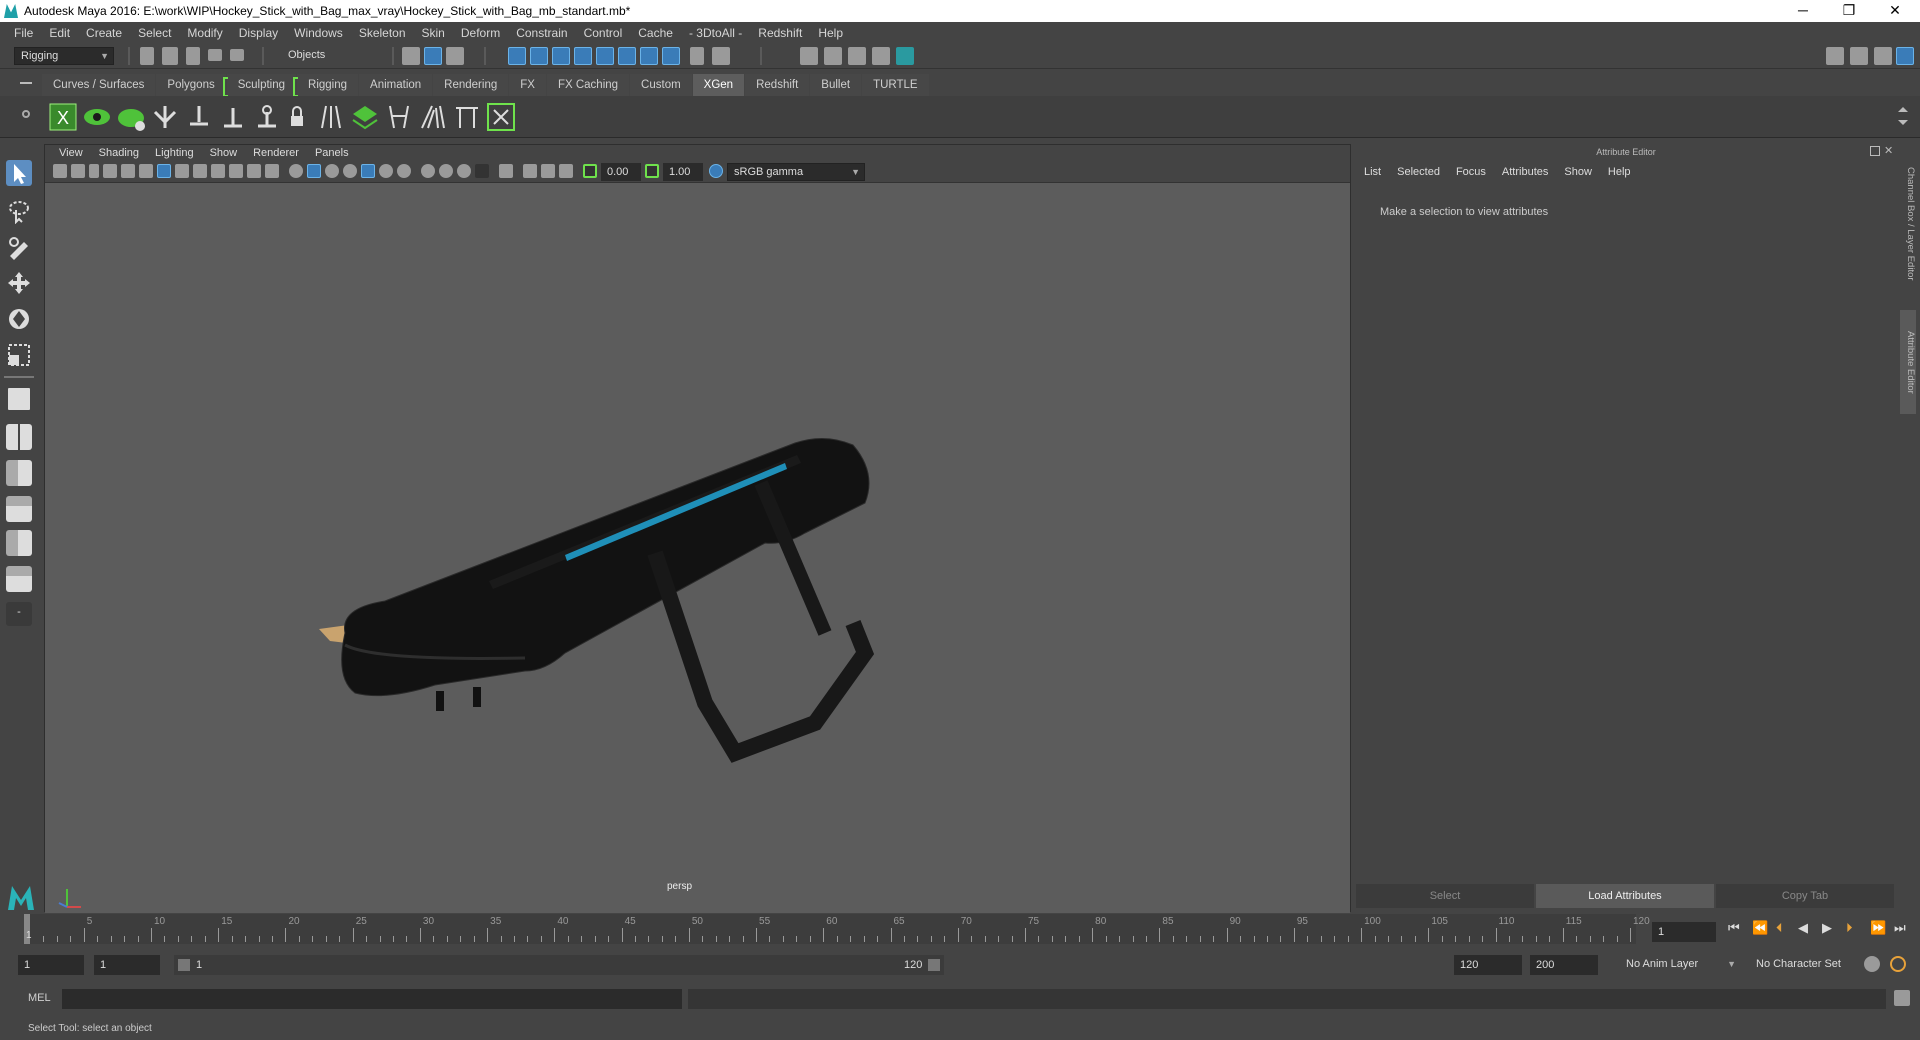  Describe the element at coordinates (530, 171) in the screenshot. I see `xray-joints-icon` at that location.